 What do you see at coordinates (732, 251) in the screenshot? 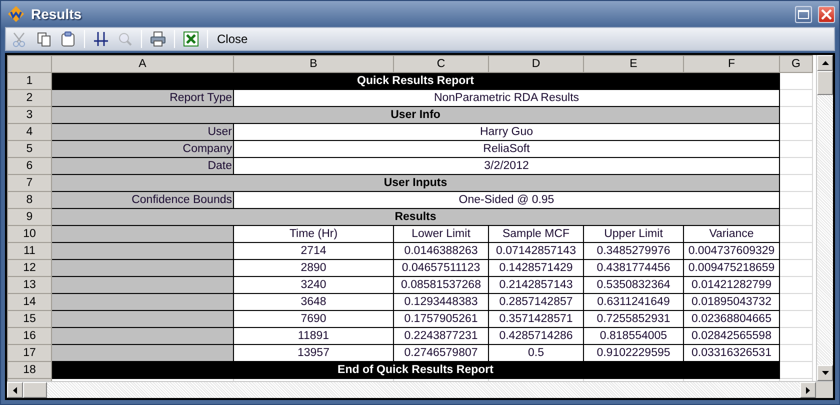
I see `table-cell: 0.004737609329` at bounding box center [732, 251].